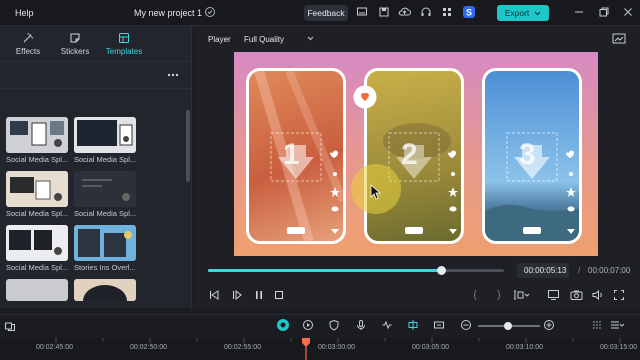 The width and height of the screenshot is (640, 360). Describe the element at coordinates (618, 347) in the screenshot. I see `timeline-tick-label: 00:03:15:00` at that location.